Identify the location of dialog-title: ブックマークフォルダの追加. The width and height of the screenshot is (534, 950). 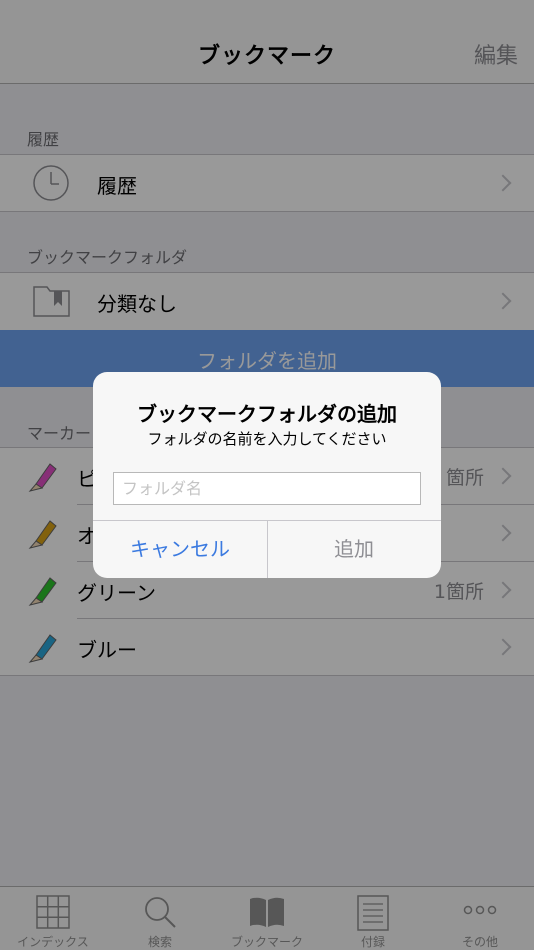
(267, 414).